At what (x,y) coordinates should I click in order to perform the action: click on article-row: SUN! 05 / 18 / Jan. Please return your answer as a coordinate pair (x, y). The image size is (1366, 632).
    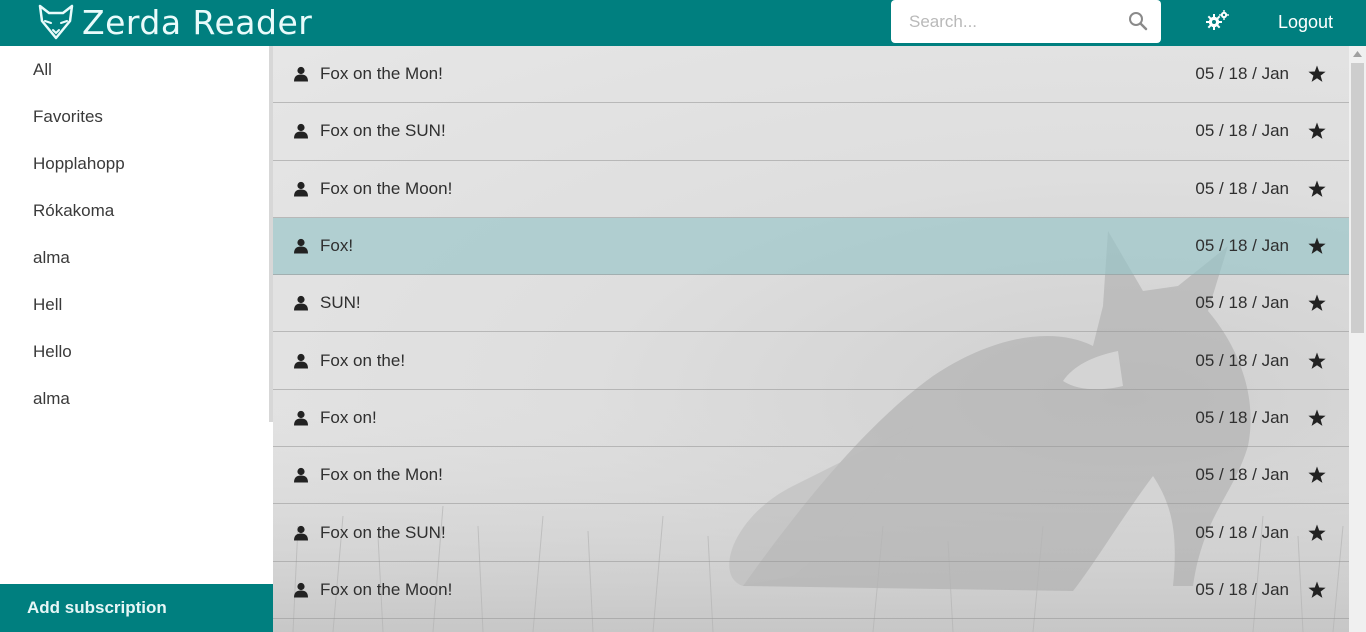
    Looking at the image, I should click on (811, 304).